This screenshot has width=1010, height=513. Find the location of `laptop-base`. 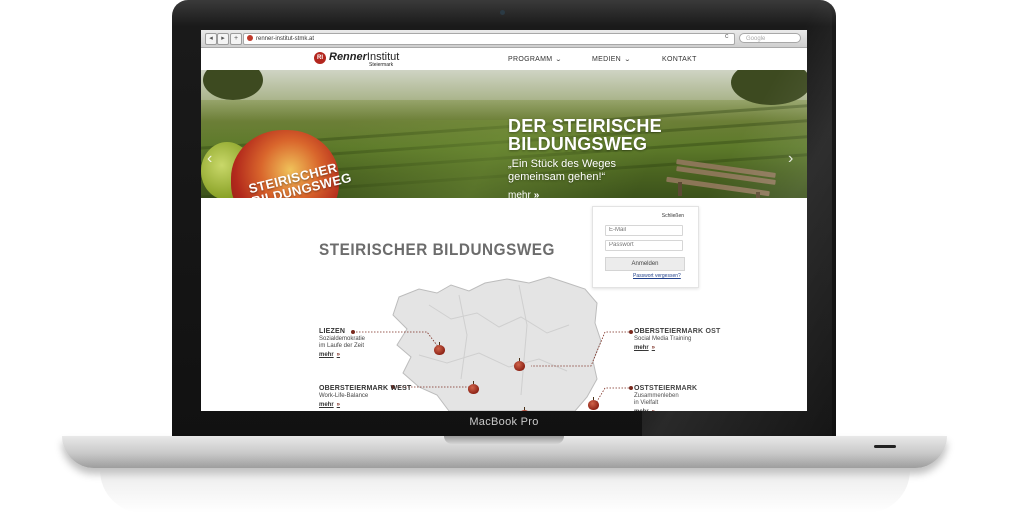

laptop-base is located at coordinates (504, 452).